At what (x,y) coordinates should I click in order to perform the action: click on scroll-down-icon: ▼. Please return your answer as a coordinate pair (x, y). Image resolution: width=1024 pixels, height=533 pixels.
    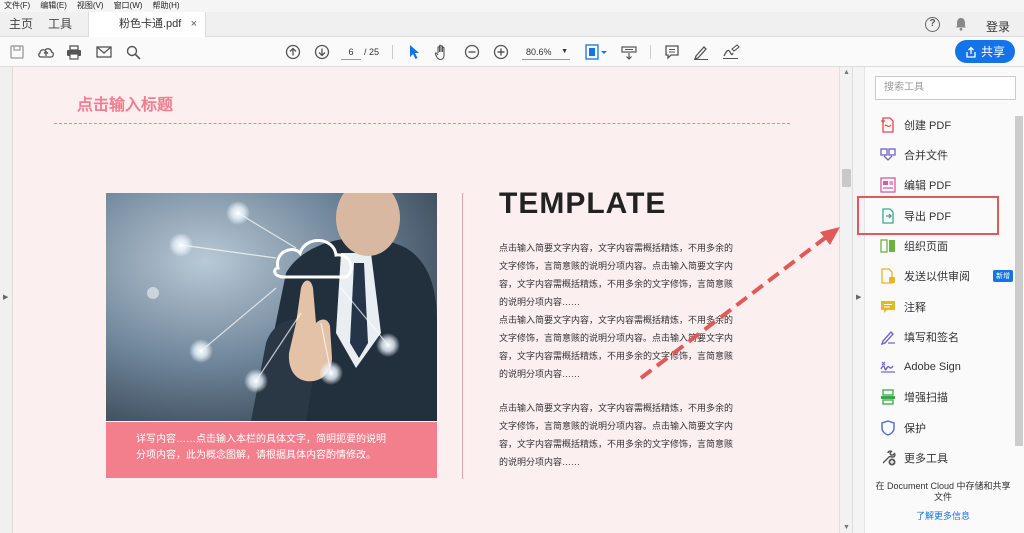
    Looking at the image, I should click on (846, 527).